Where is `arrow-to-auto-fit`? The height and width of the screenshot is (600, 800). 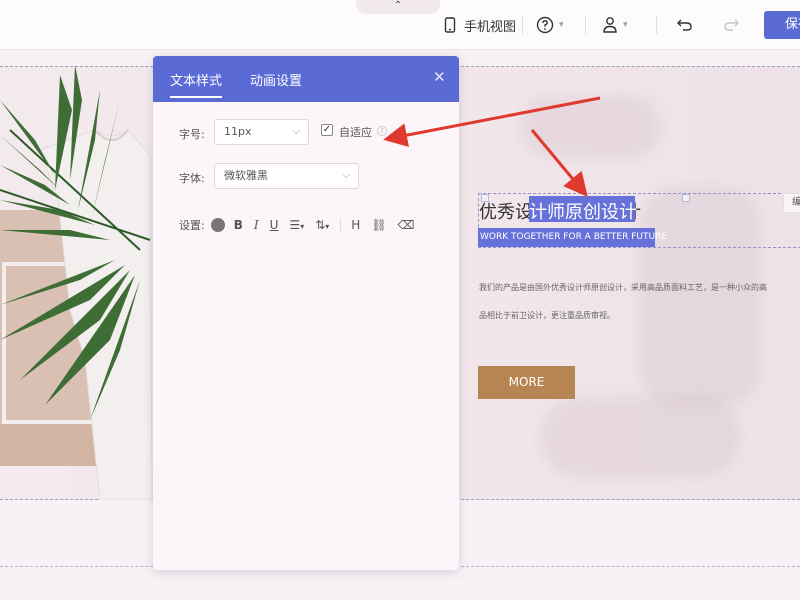 arrow-to-auto-fit is located at coordinates (492, 121).